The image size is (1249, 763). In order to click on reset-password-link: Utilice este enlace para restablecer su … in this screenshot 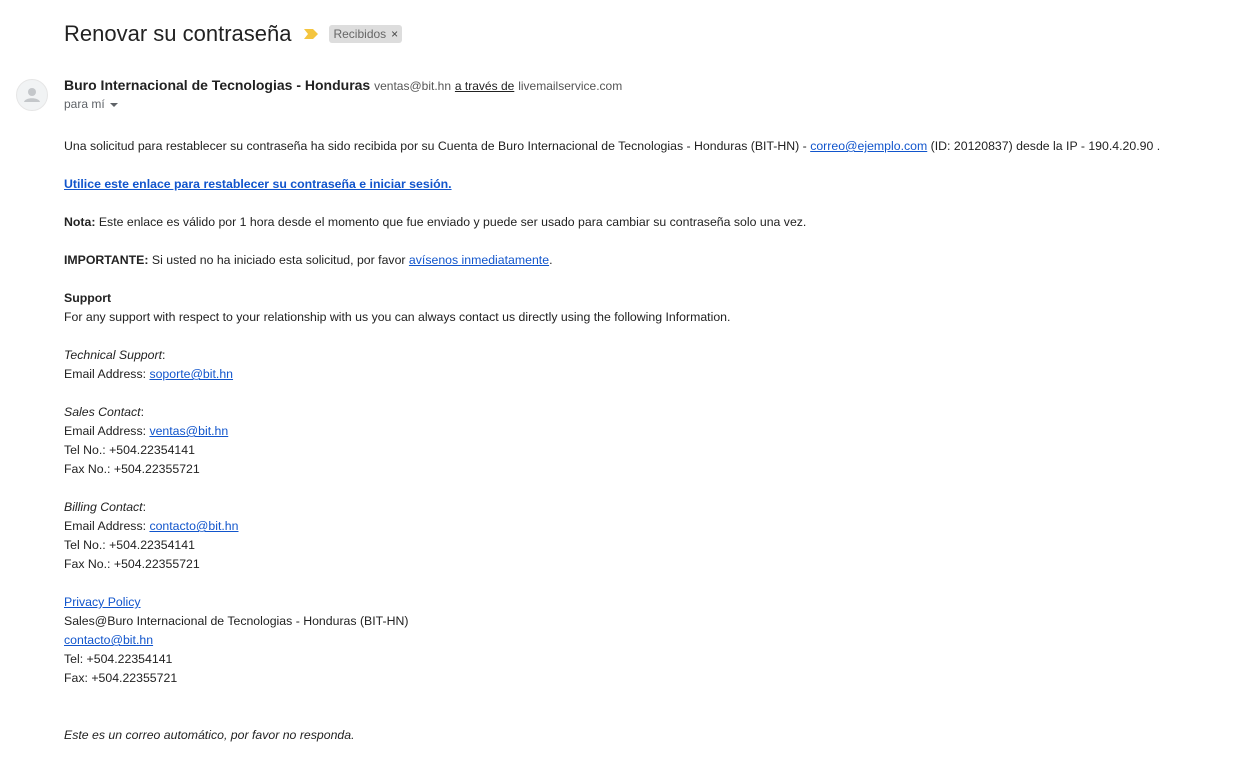, I will do `click(258, 184)`.